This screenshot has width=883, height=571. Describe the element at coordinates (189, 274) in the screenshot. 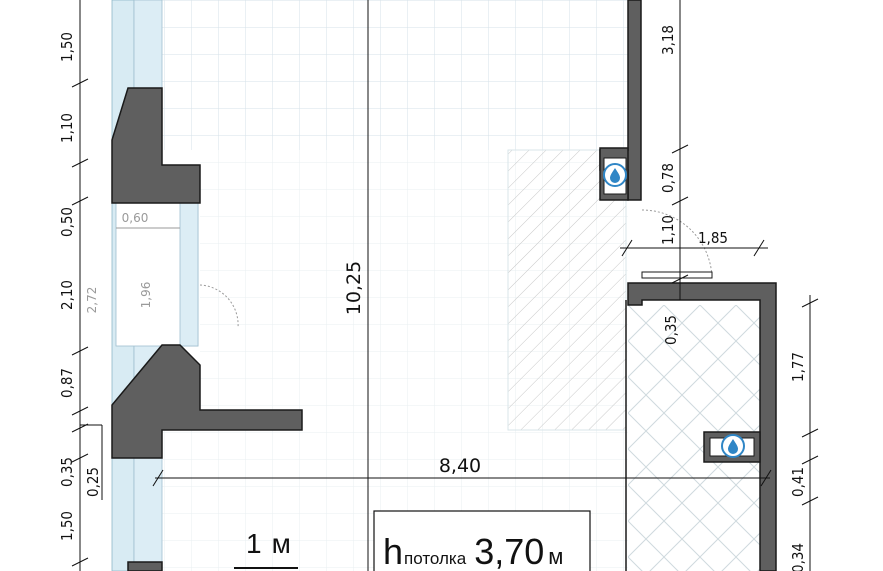

I see `window-bay-glass` at that location.